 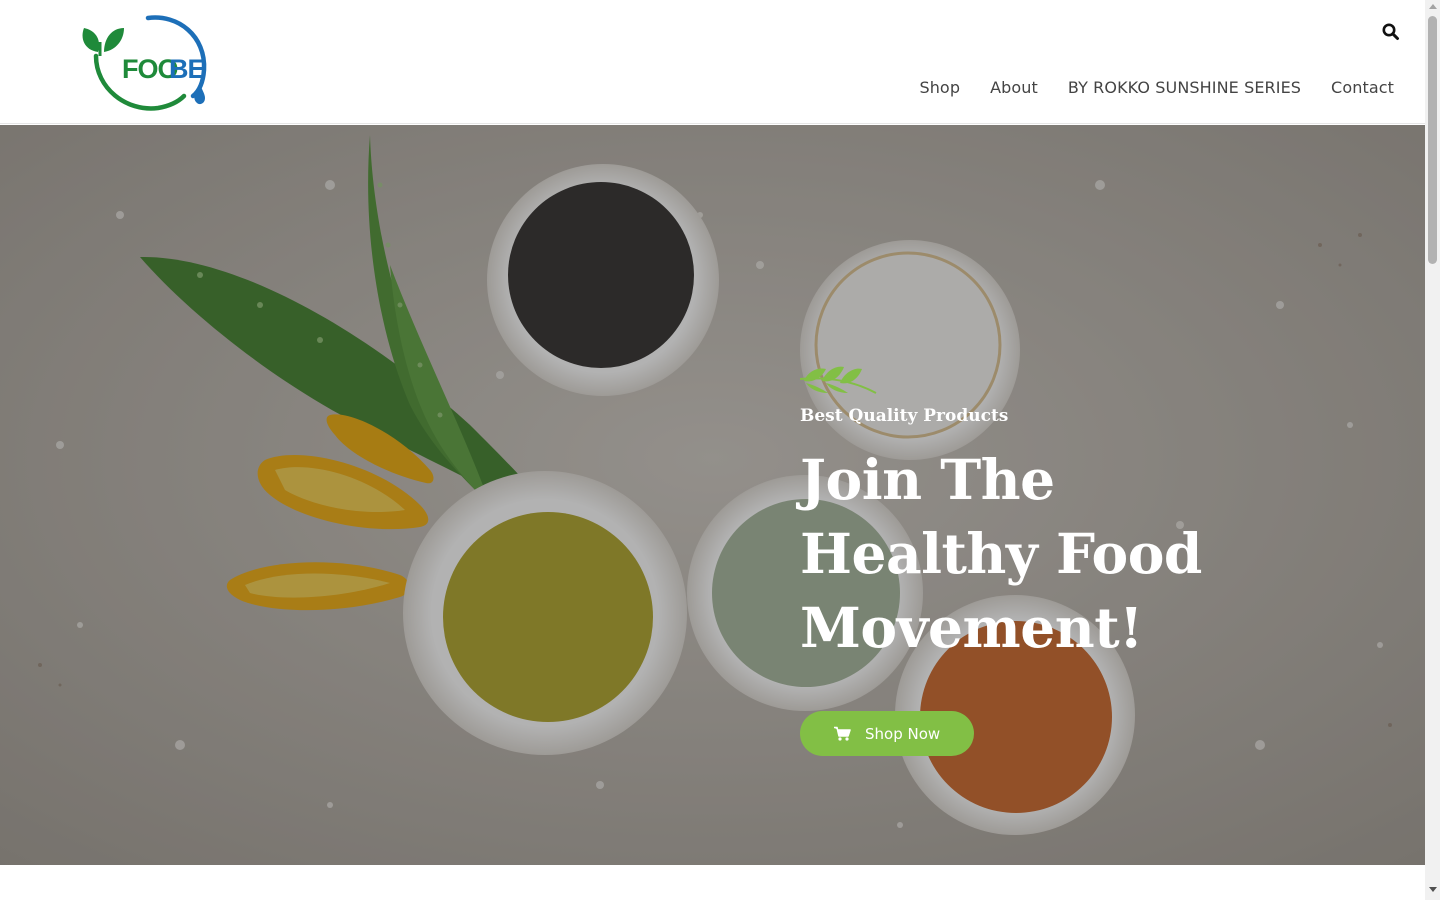 I want to click on nav-item-contact: Contact, so click(x=1362, y=88).